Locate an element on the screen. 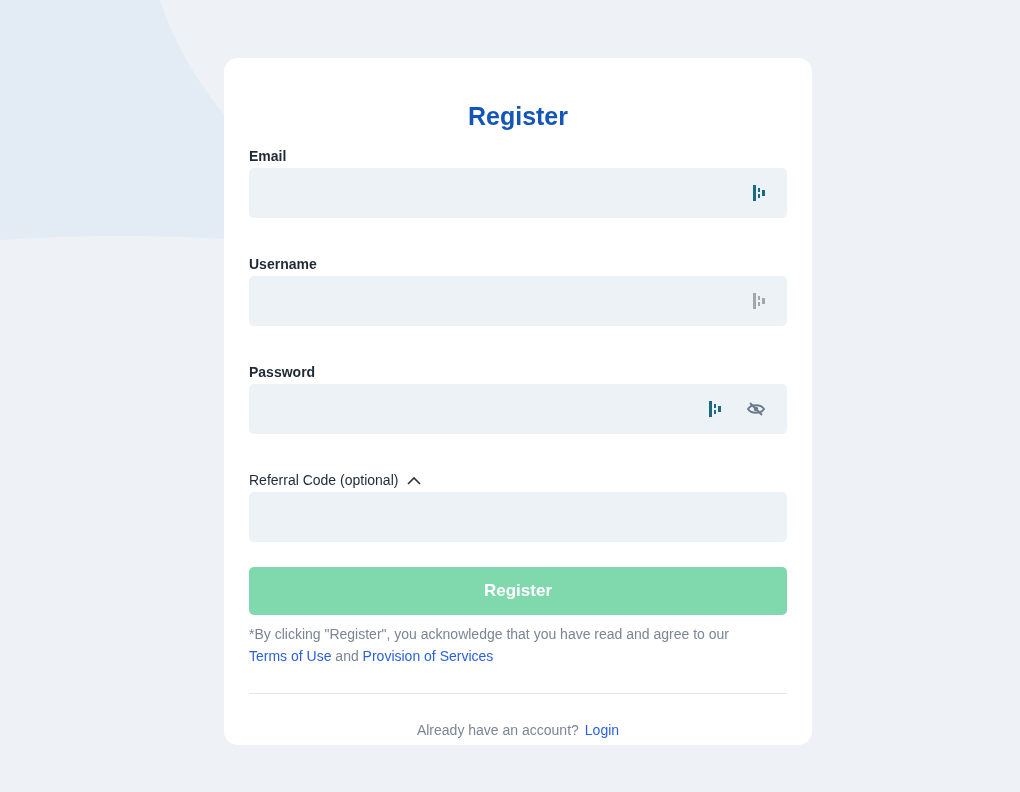  account-prompt: Already have an account? is located at coordinates (497, 730).